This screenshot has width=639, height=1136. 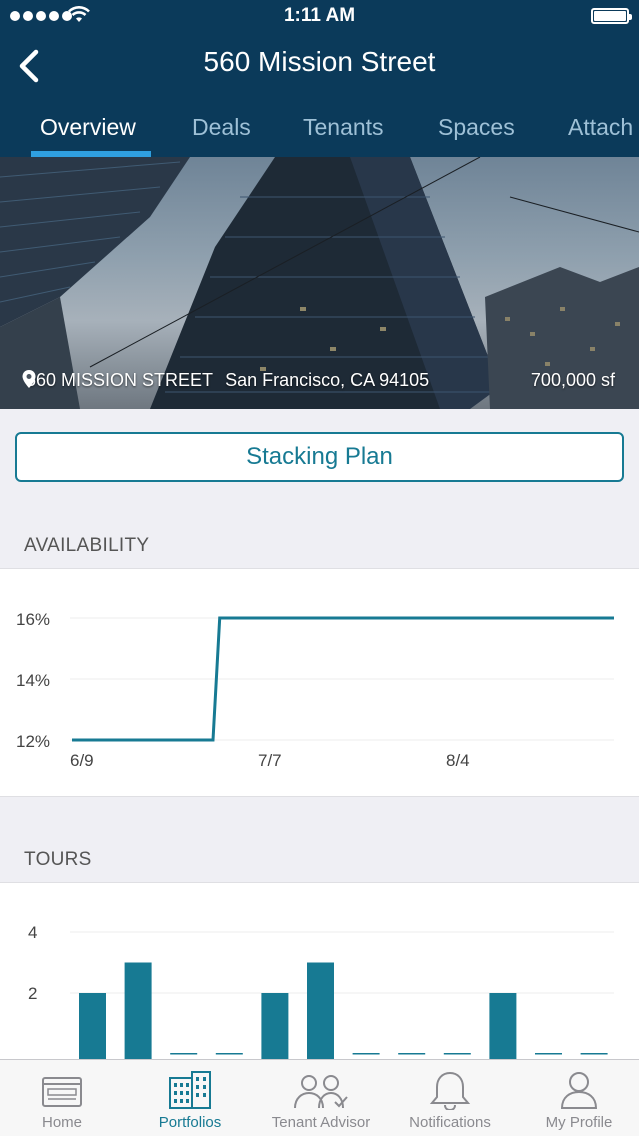 I want to click on tenant-advisor-icon, so click(x=321, y=1092).